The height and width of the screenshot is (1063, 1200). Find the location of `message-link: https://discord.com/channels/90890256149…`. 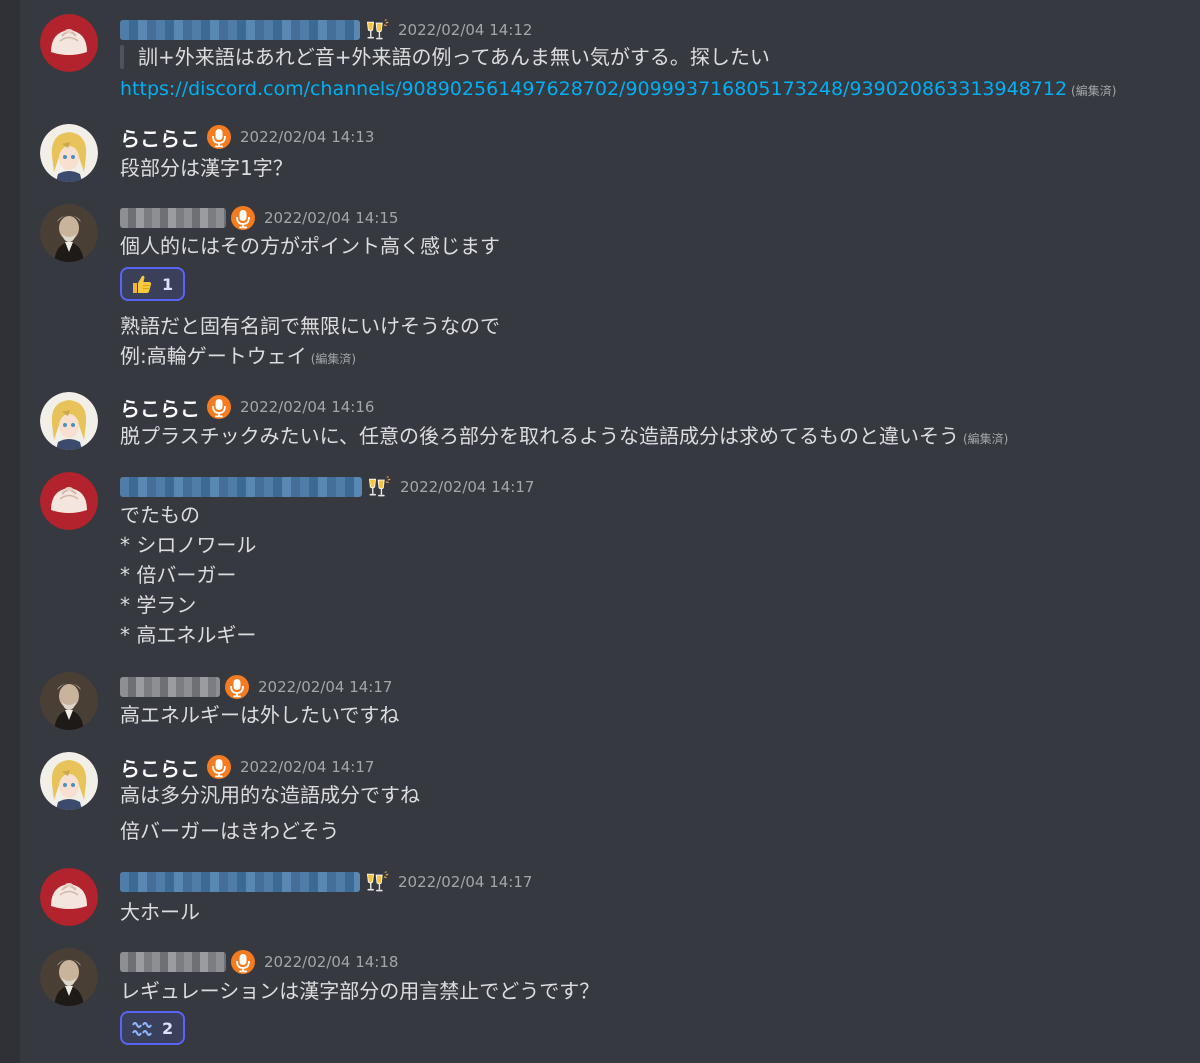

message-link: https://discord.com/channels/90890256149… is located at coordinates (593, 89).